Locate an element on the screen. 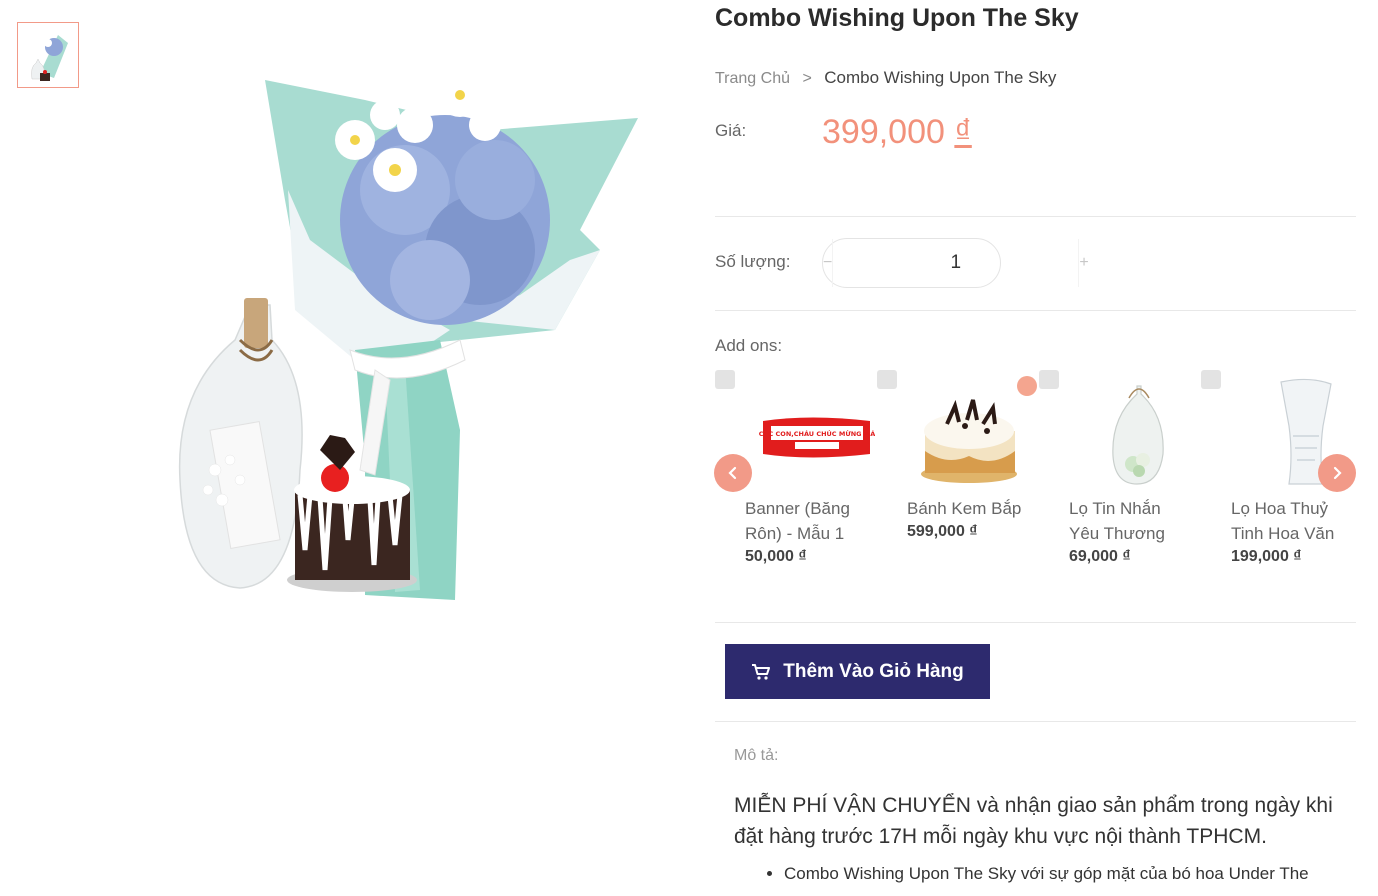  addon-item: Lọ Tin Nhắn Yêu Thương 69,000 ₫ is located at coordinates (1119, 472).